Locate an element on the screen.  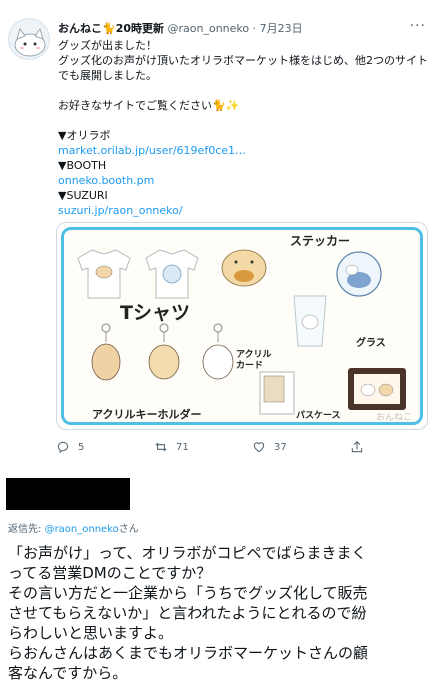
retweet-action: 71 is located at coordinates (171, 447).